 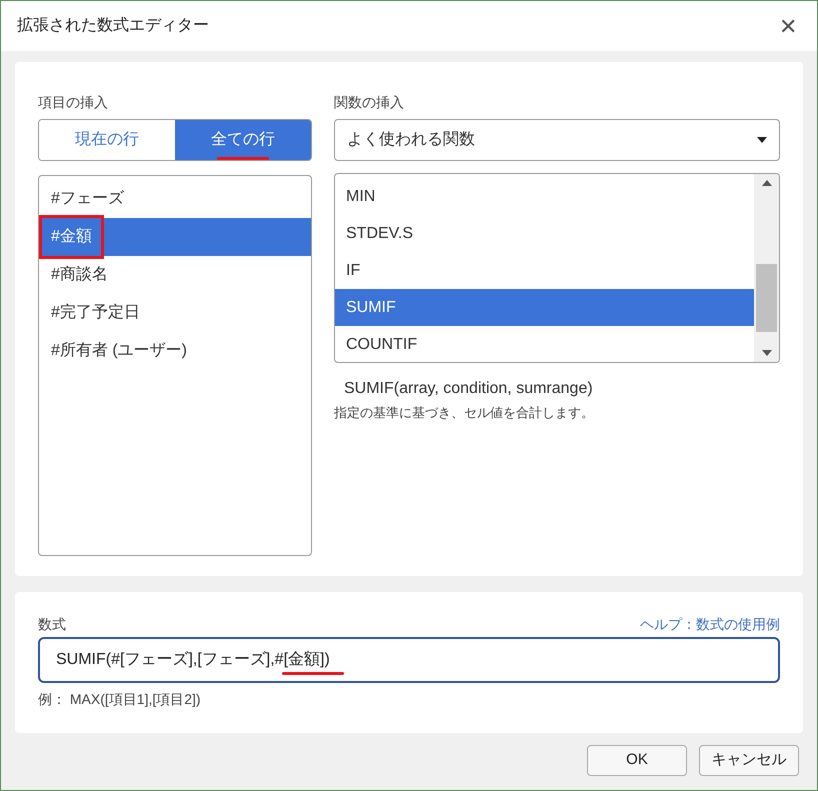 What do you see at coordinates (175, 237) in the screenshot?
I see `field-item: #金額` at bounding box center [175, 237].